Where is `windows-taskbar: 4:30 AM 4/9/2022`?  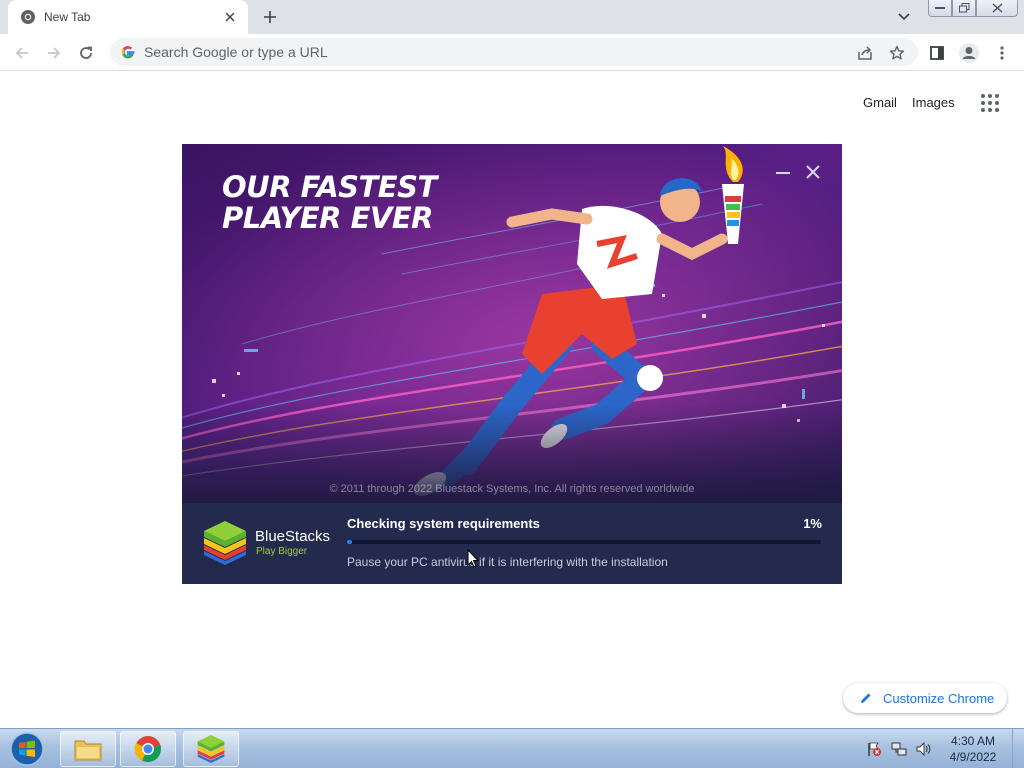
windows-taskbar: 4:30 AM 4/9/2022 is located at coordinates (512, 748).